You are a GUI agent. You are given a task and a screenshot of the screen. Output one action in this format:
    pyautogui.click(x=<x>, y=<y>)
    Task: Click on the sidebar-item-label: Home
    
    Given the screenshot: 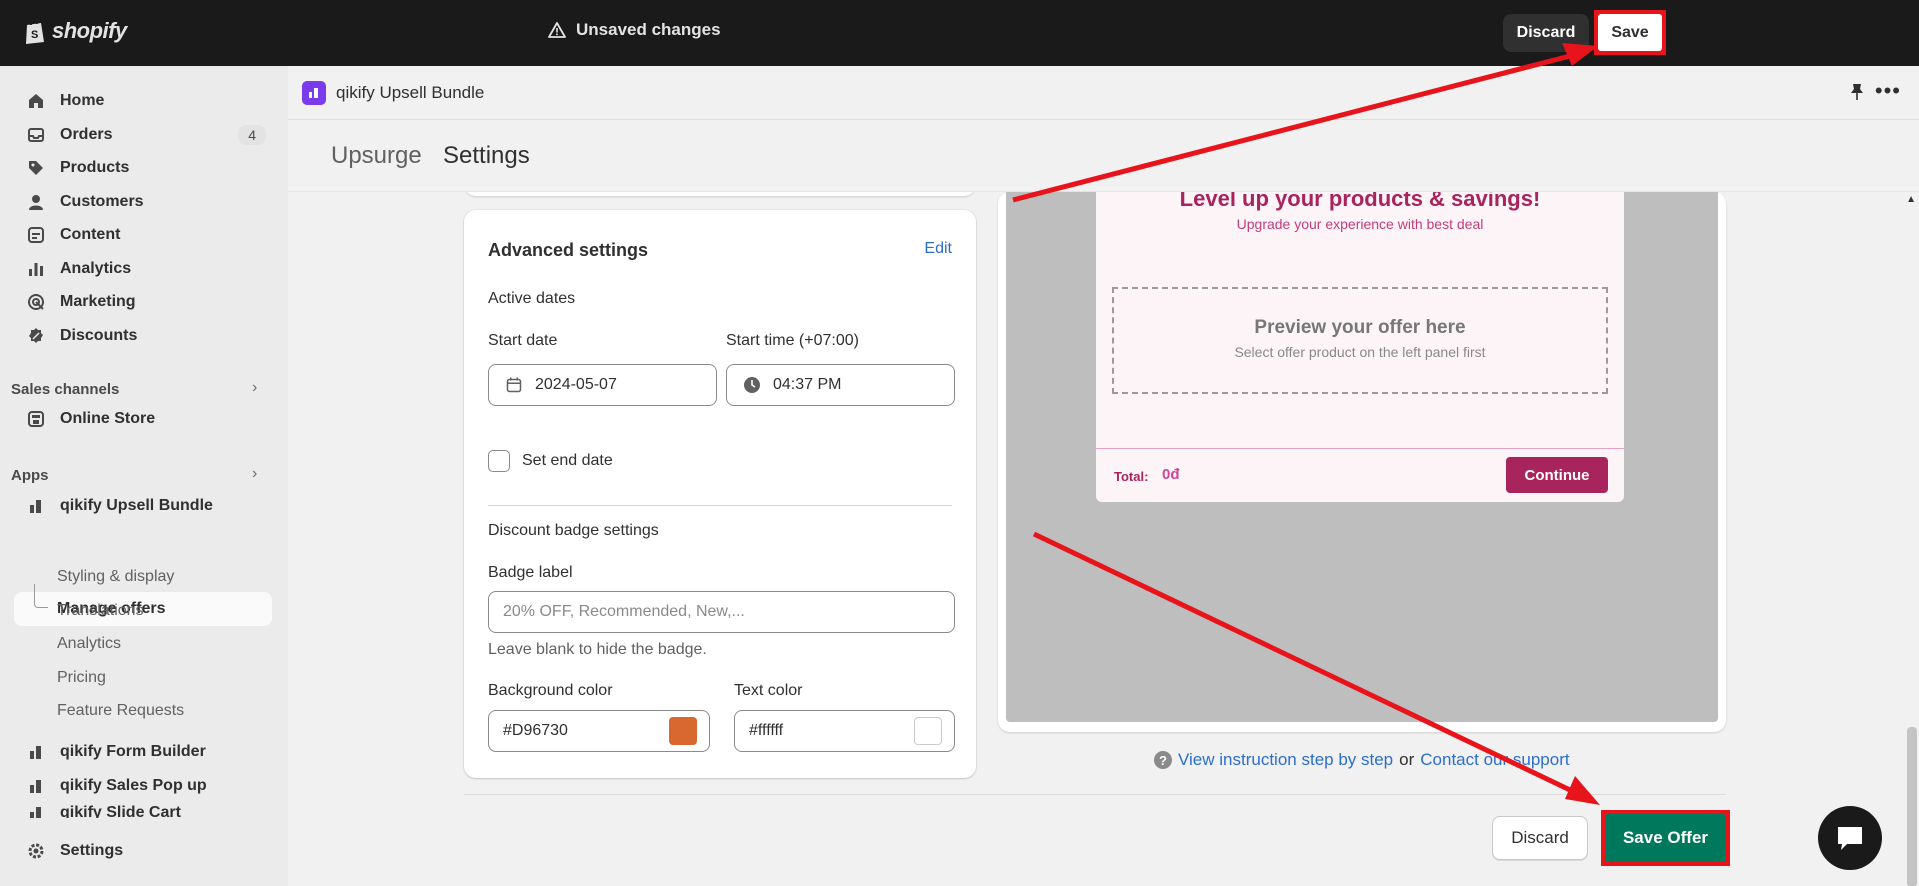 What is the action you would take?
    pyautogui.click(x=82, y=100)
    